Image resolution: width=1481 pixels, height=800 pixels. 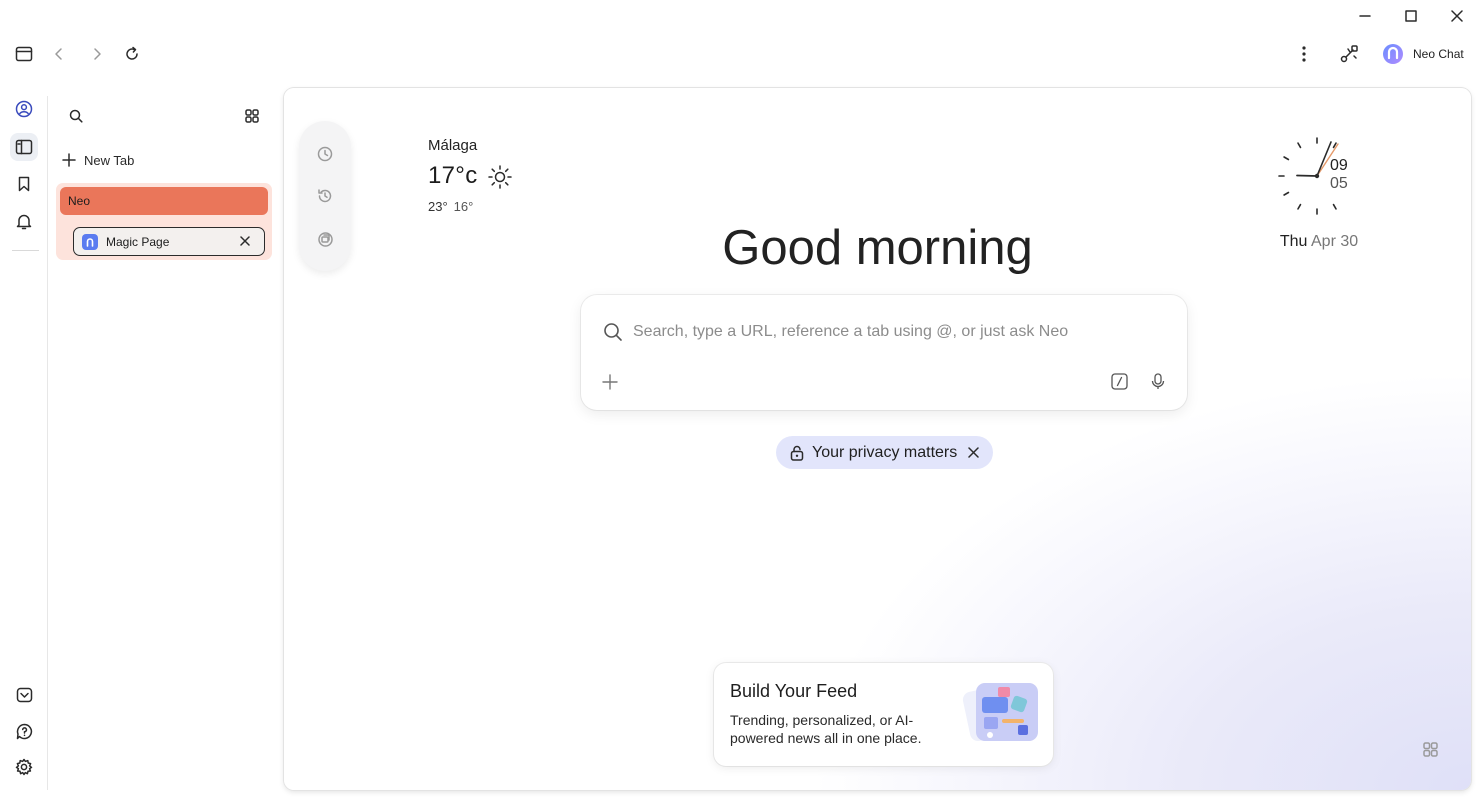 I want to click on rail-divider, so click(x=47, y=443).